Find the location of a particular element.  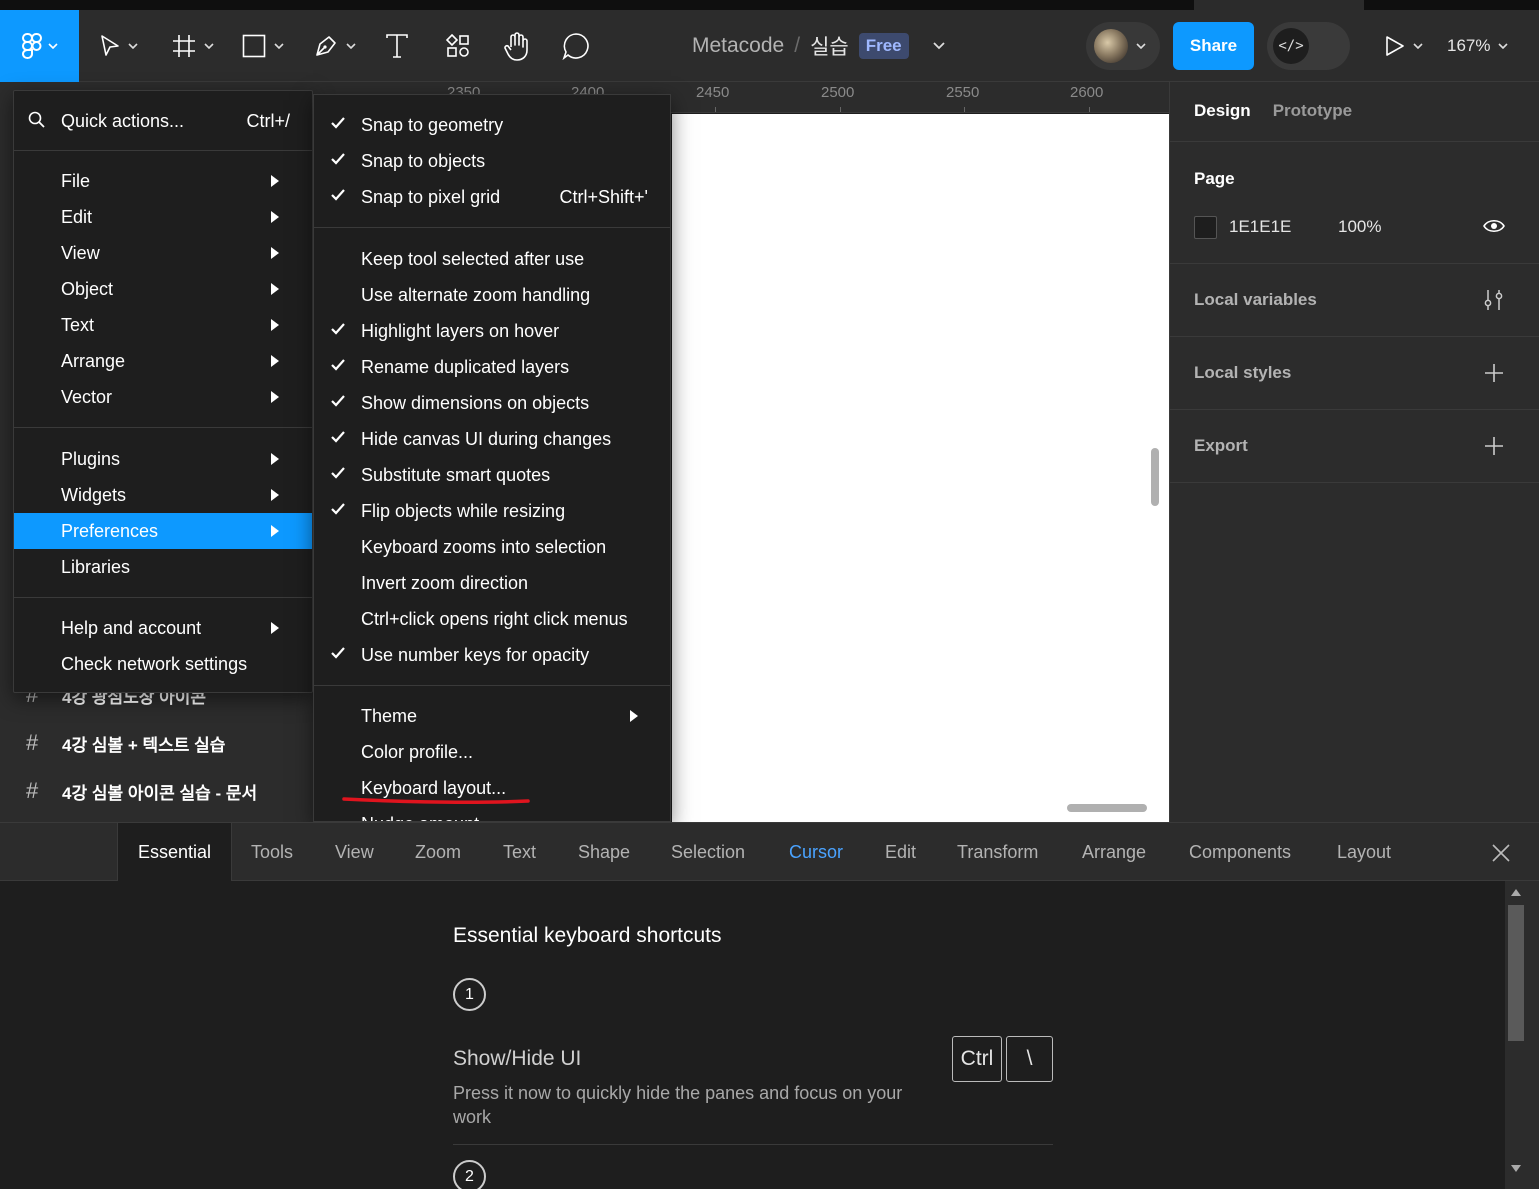

shortcuts-scrollbar is located at coordinates (1516, 1035).